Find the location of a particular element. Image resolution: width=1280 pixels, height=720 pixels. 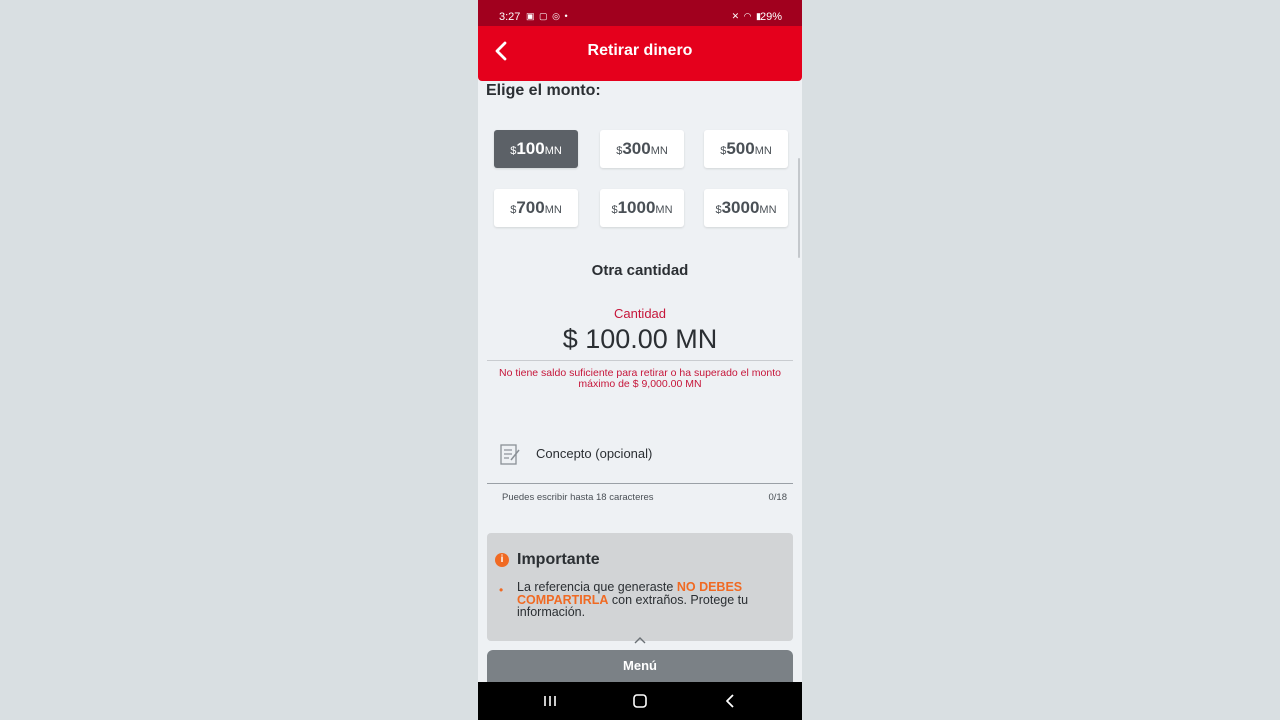

amount-input: $ 100.00 MN is located at coordinates (640, 339).